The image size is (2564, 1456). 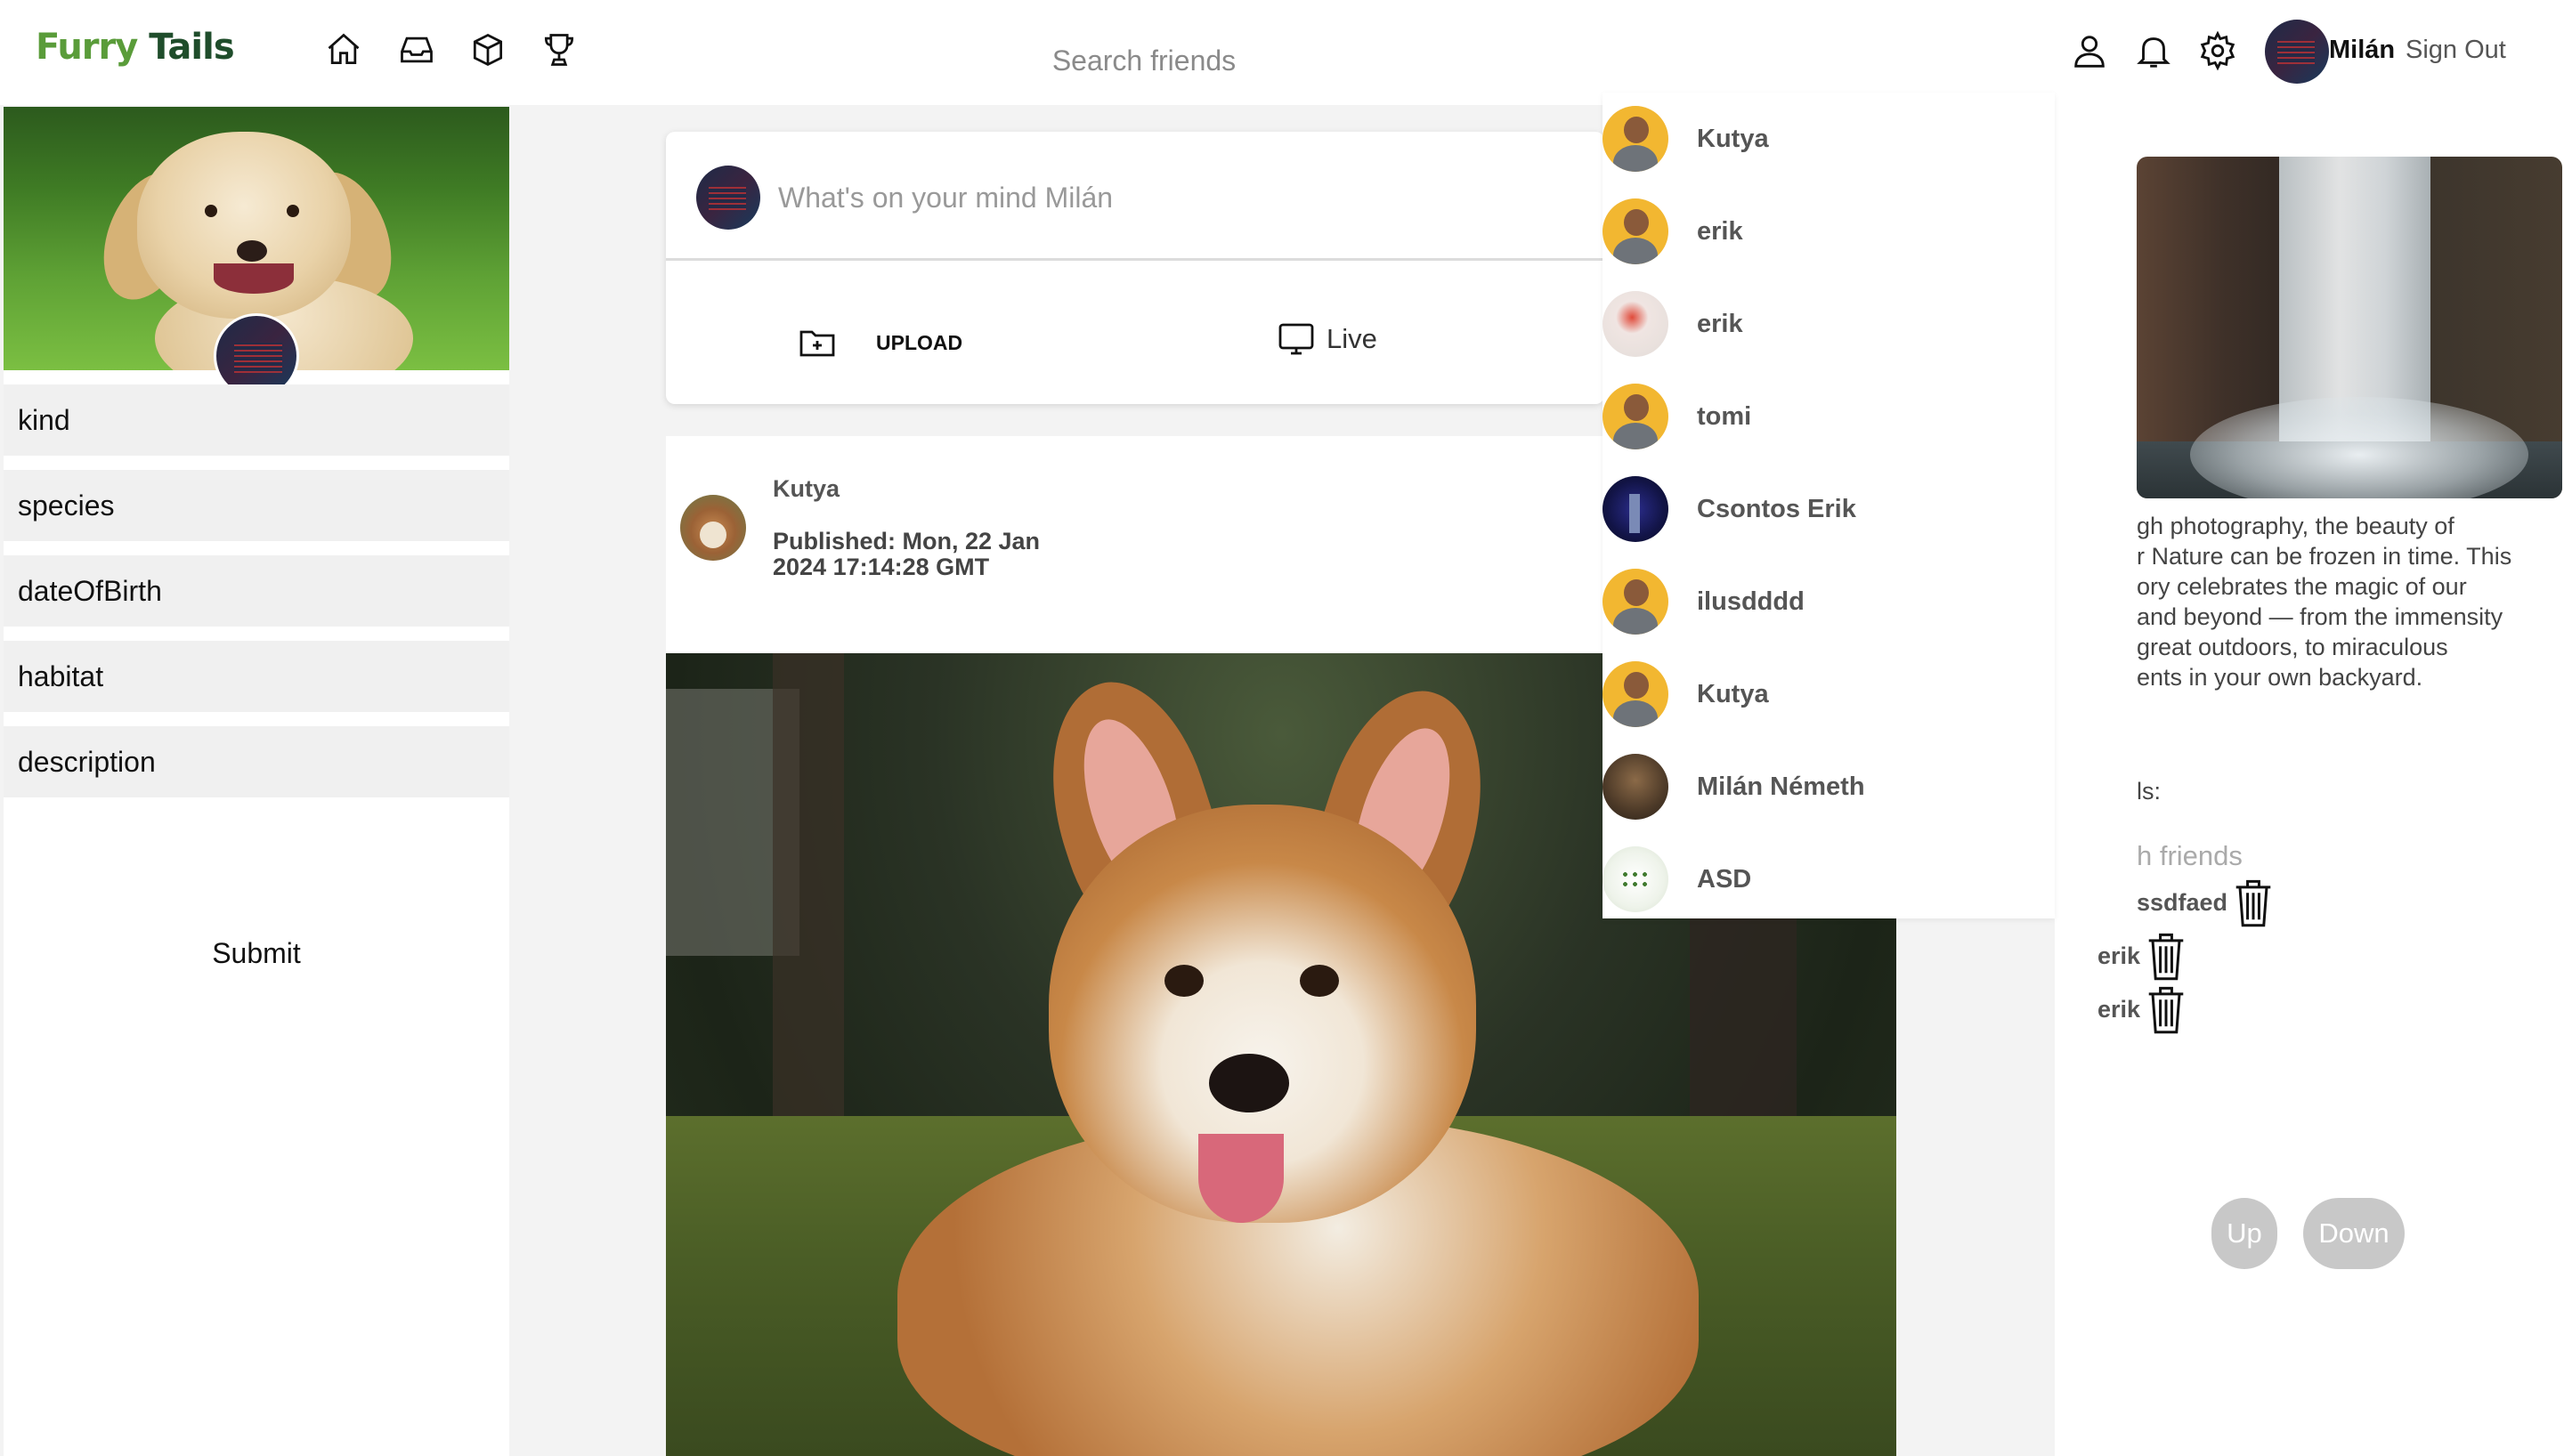 What do you see at coordinates (2456, 50) in the screenshot?
I see `sign-out-link: Sign Out` at bounding box center [2456, 50].